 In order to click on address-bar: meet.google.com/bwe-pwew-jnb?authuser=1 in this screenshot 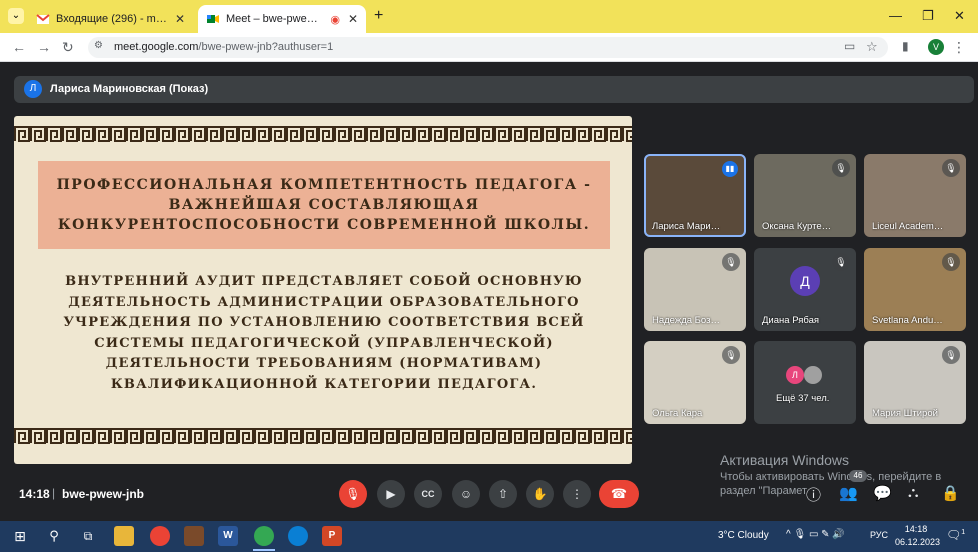, I will do `click(488, 47)`.